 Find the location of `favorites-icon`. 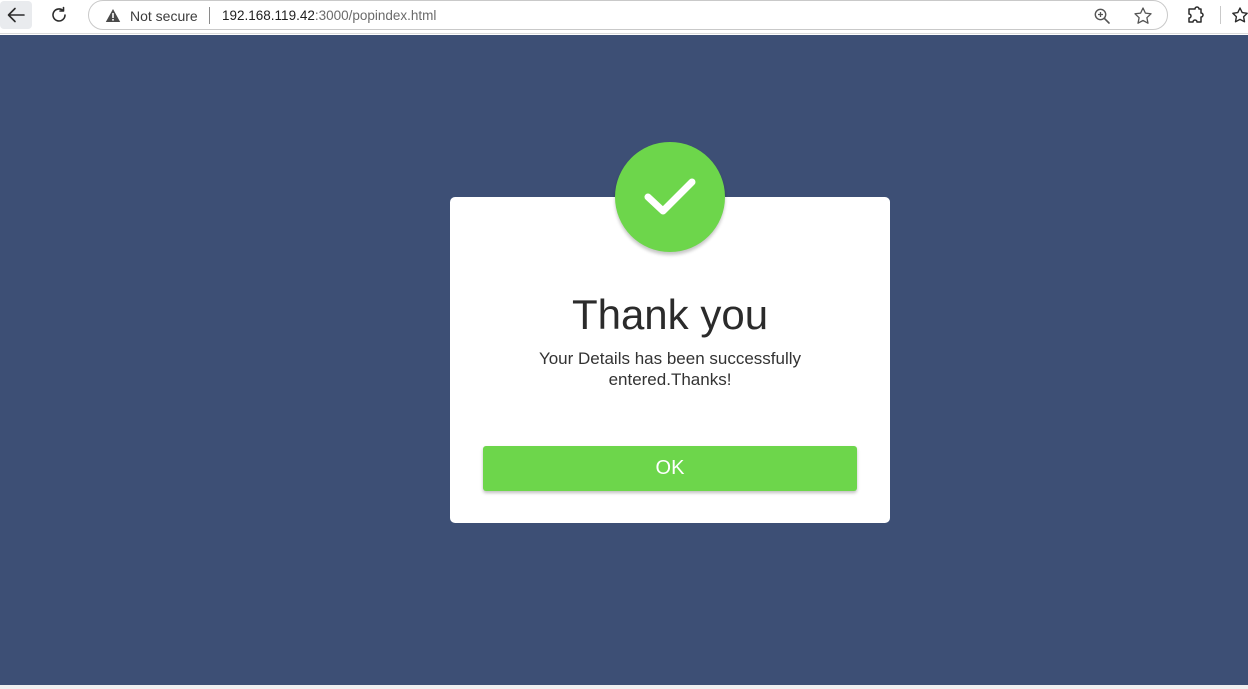

favorites-icon is located at coordinates (1239, 16).